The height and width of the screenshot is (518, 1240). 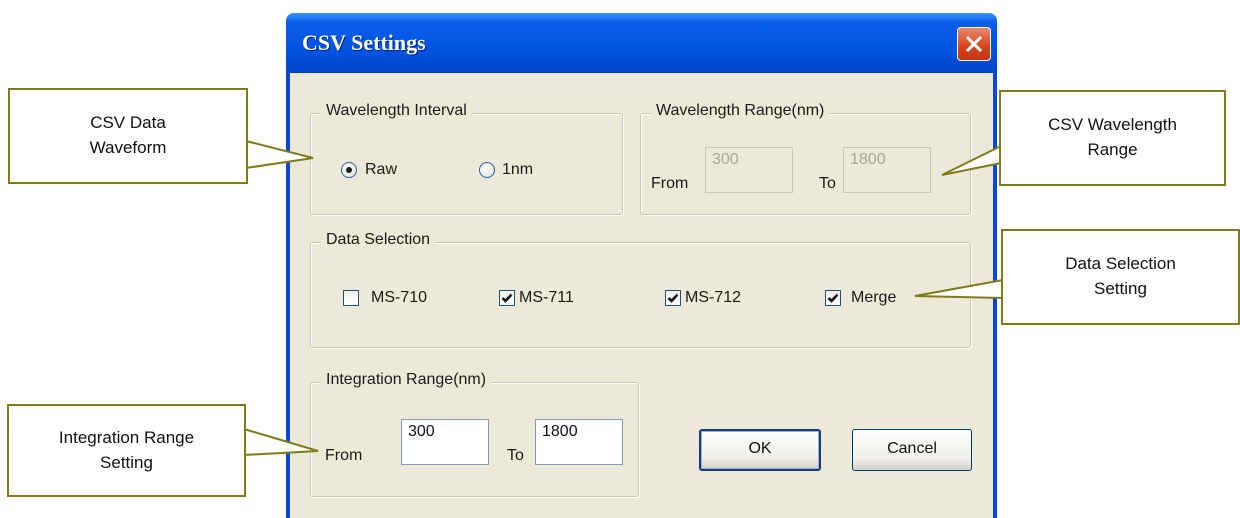 I want to click on csv-wavelength-range-pointer, so click(x=971, y=160).